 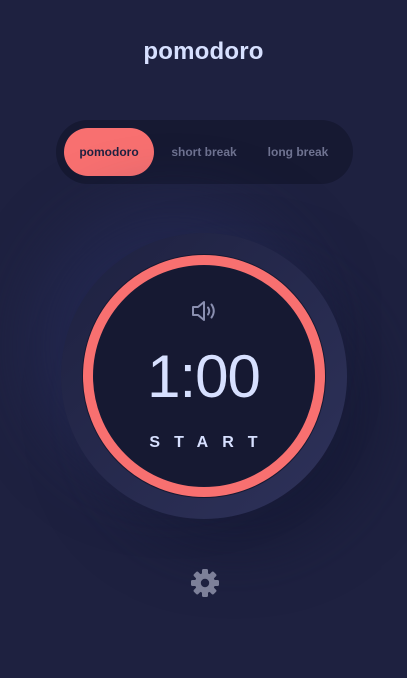 What do you see at coordinates (204, 311) in the screenshot?
I see `speaker-icon` at bounding box center [204, 311].